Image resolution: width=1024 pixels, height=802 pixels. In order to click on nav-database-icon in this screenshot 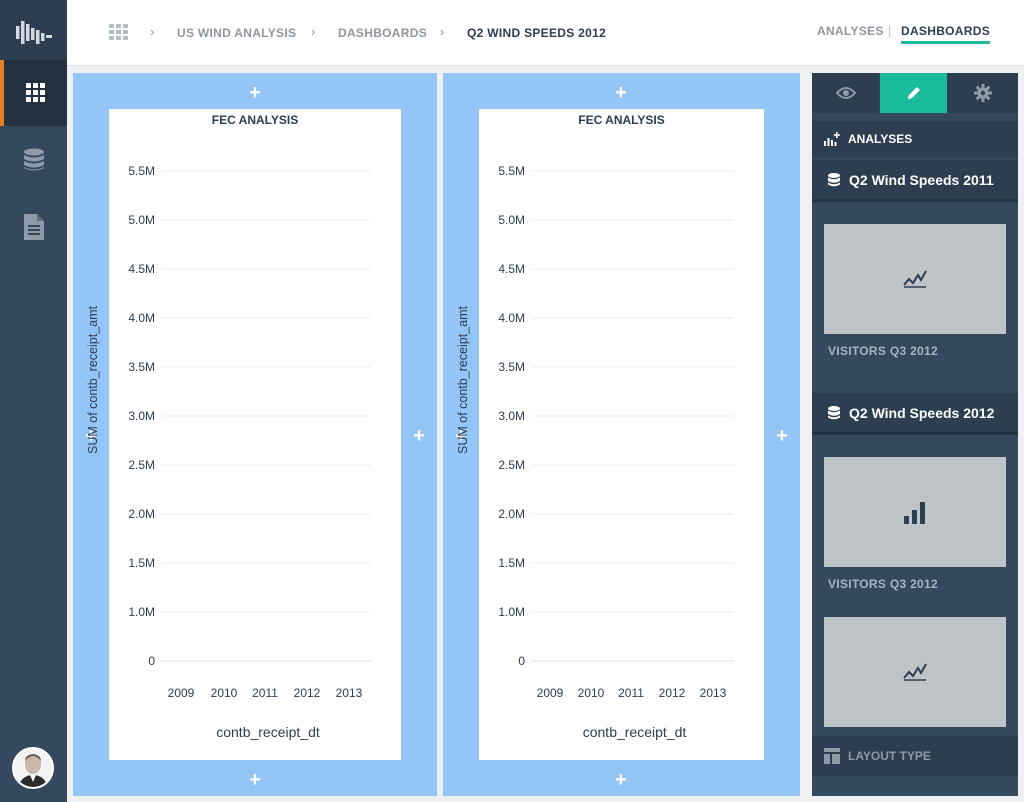, I will do `click(33, 160)`.